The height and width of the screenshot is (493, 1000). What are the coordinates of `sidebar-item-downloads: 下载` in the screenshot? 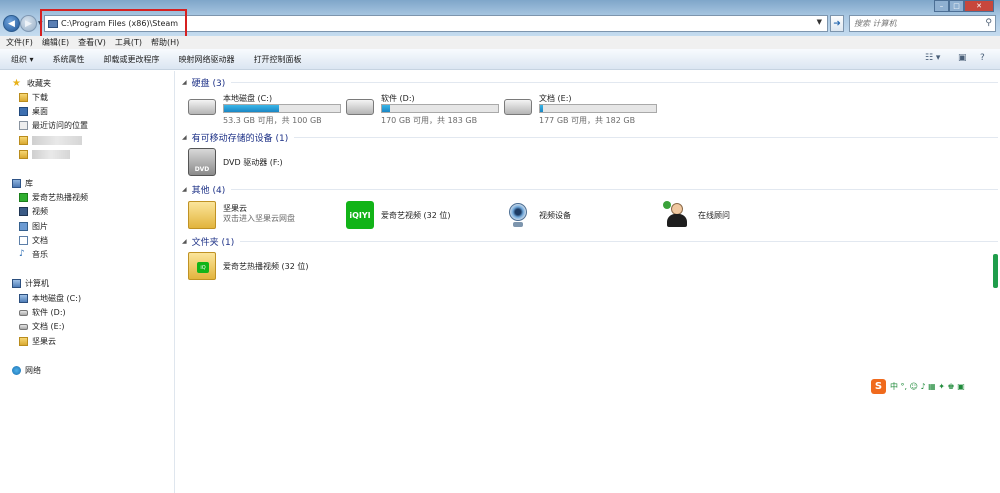 It's located at (33, 97).